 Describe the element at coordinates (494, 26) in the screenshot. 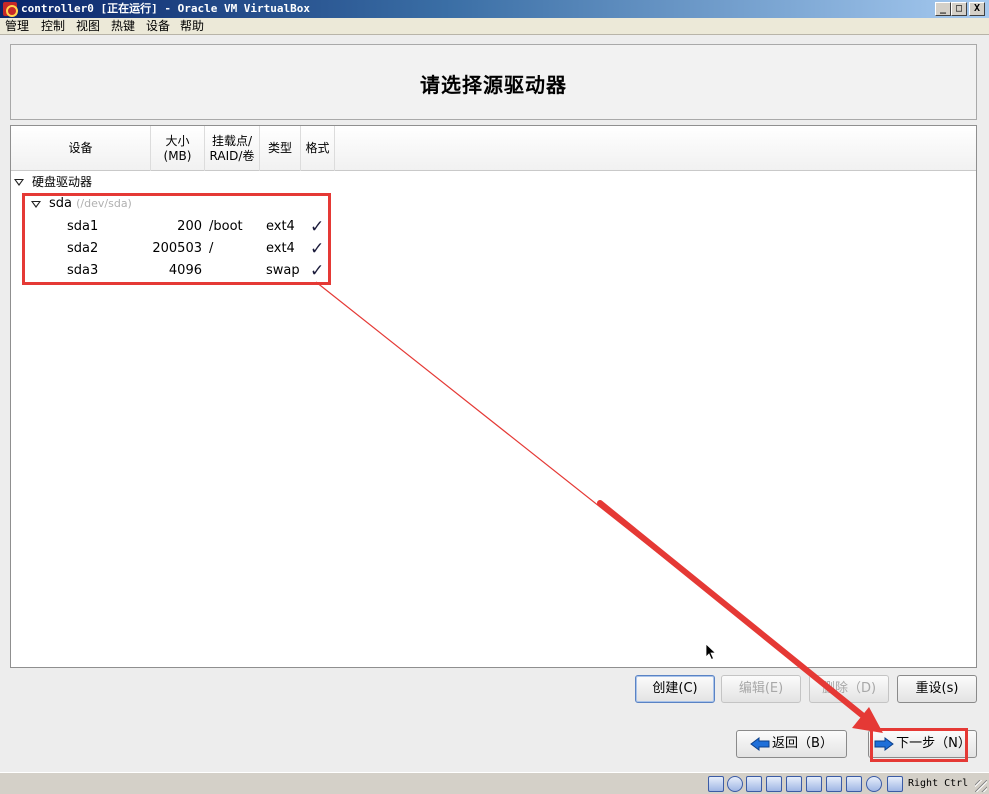

I see `menu-bar: 管理 控制 视图 热键 设备 帮助` at that location.